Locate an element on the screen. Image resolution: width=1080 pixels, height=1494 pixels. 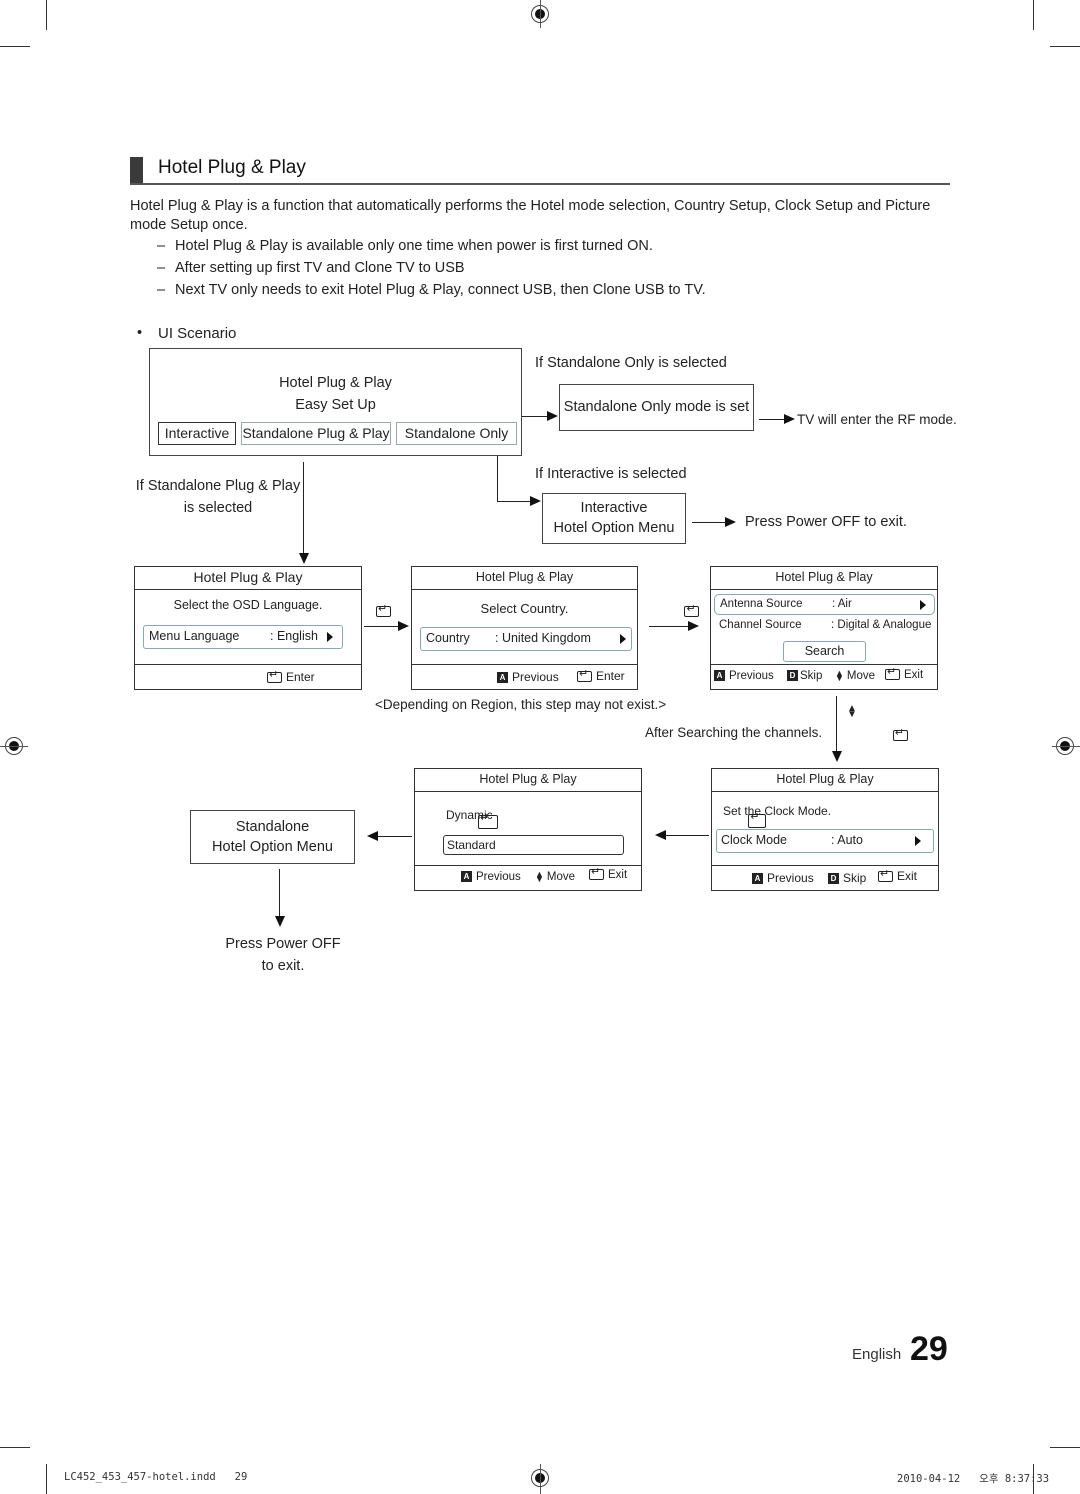
exit-hint: Exit is located at coordinates (898, 875).